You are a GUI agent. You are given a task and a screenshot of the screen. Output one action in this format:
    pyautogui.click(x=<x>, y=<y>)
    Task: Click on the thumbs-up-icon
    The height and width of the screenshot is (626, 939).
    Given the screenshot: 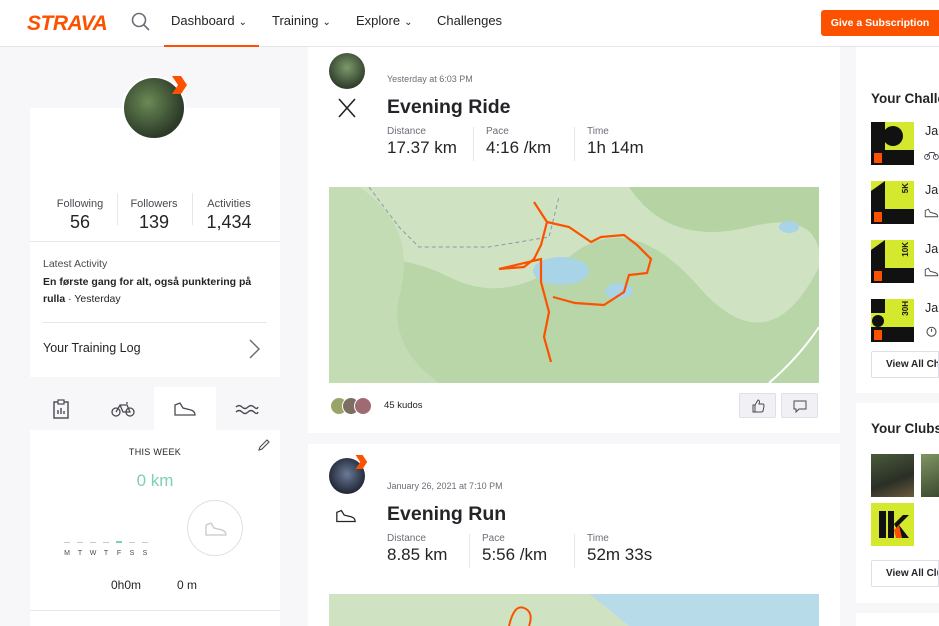 What is the action you would take?
    pyautogui.click(x=758, y=405)
    